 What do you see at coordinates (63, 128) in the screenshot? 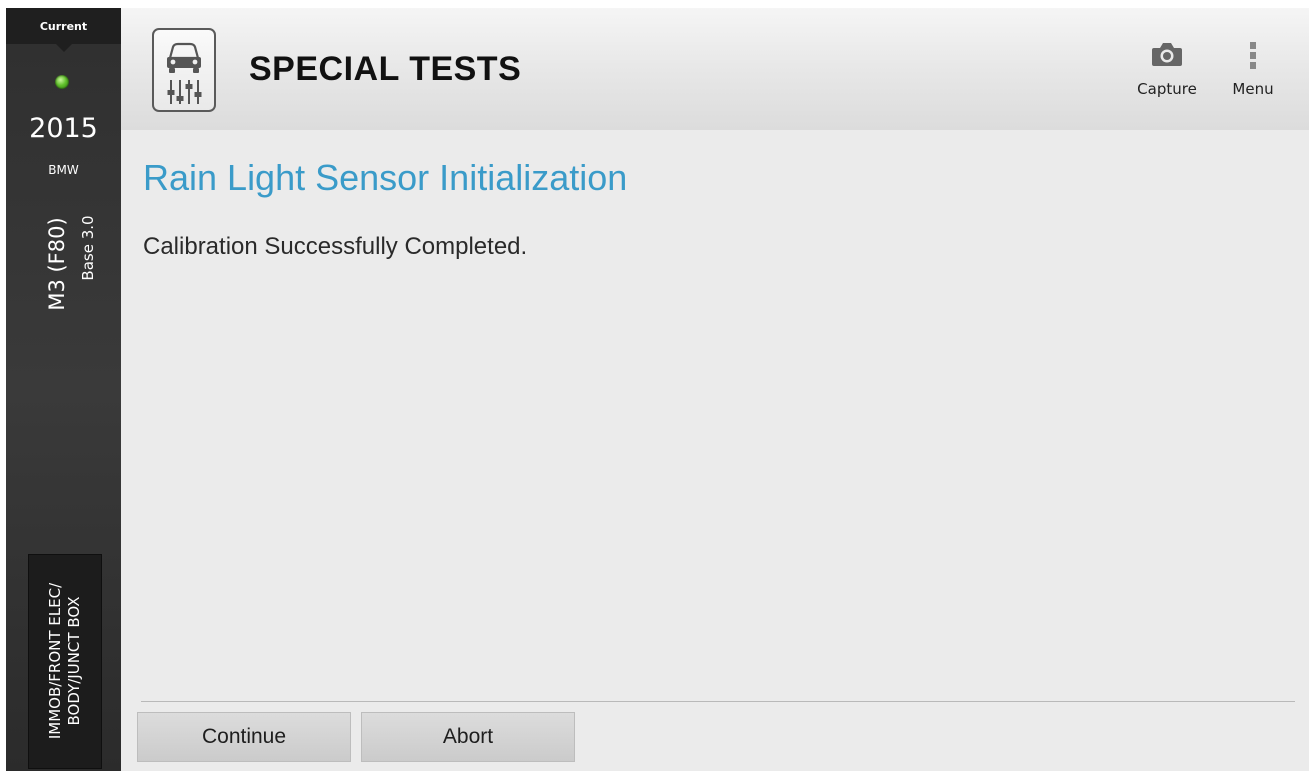
I see `vehicle-year: 2015` at bounding box center [63, 128].